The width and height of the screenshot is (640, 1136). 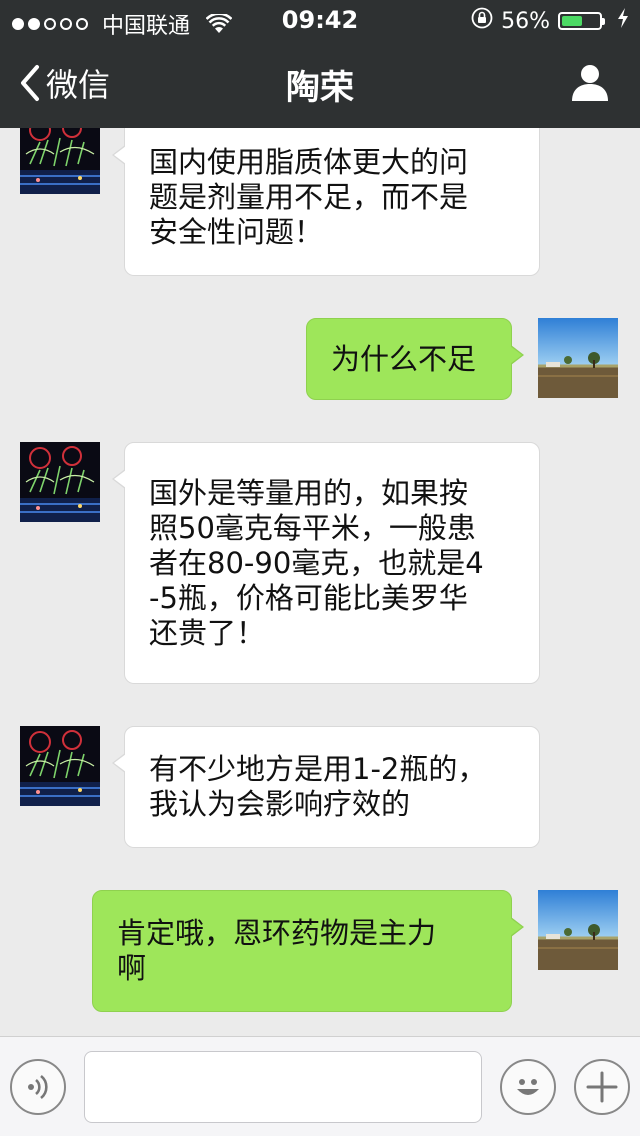 I want to click on battery-icon, so click(x=583, y=21).